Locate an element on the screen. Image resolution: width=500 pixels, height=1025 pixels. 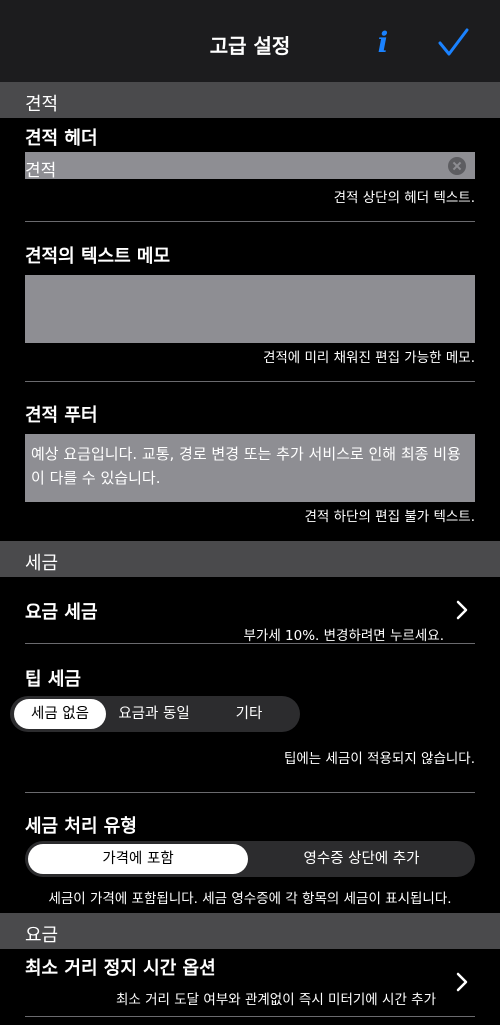
info-button: i is located at coordinates (383, 43).